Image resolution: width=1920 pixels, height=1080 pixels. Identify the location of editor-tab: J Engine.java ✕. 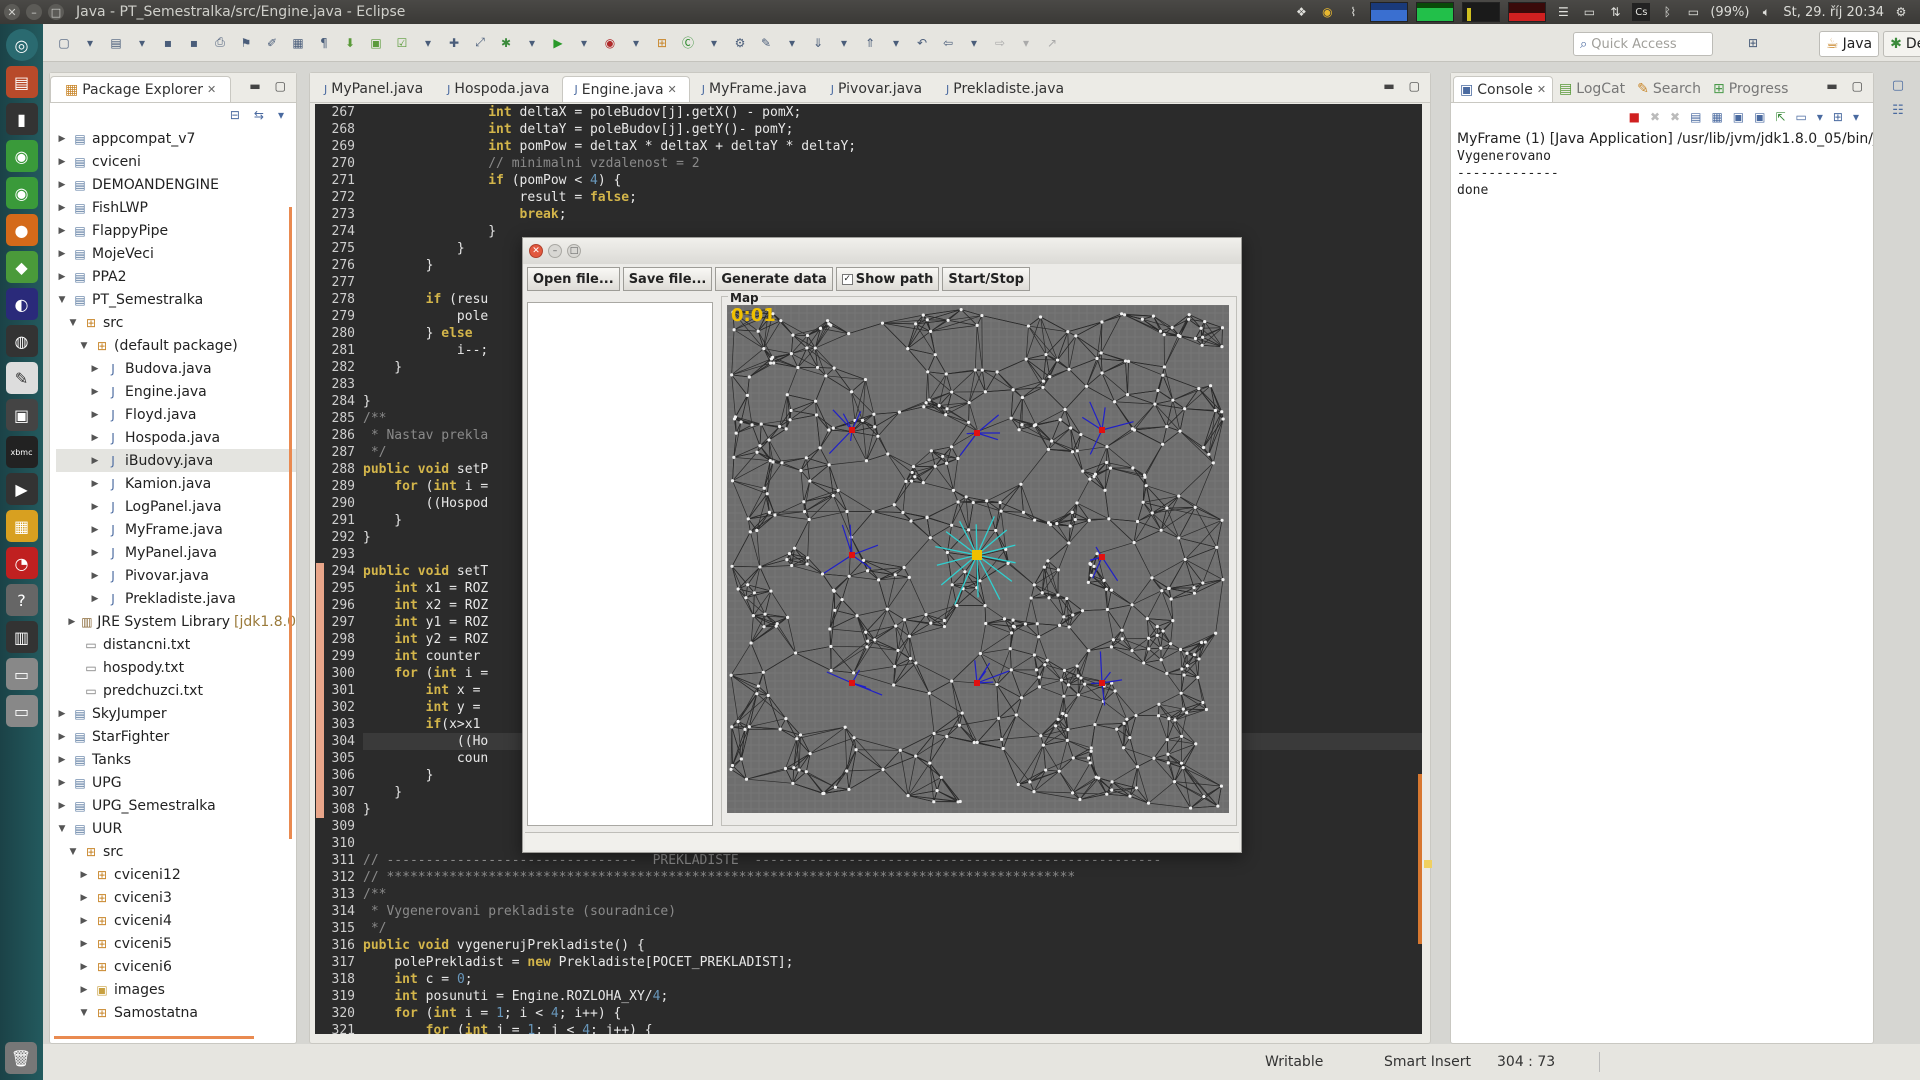
(625, 89).